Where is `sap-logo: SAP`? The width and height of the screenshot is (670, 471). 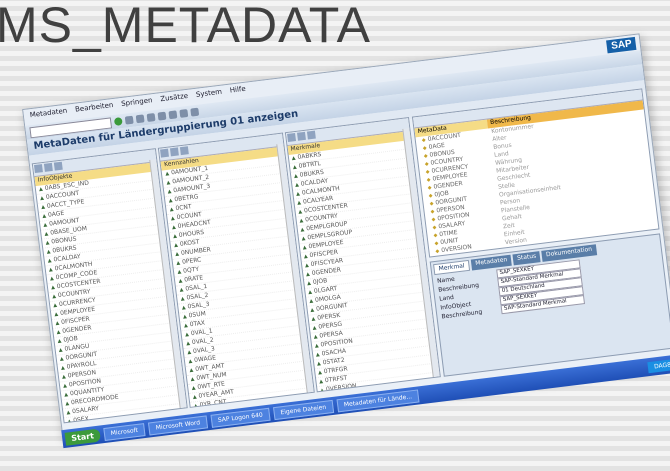
sap-logo: SAP is located at coordinates (621, 45).